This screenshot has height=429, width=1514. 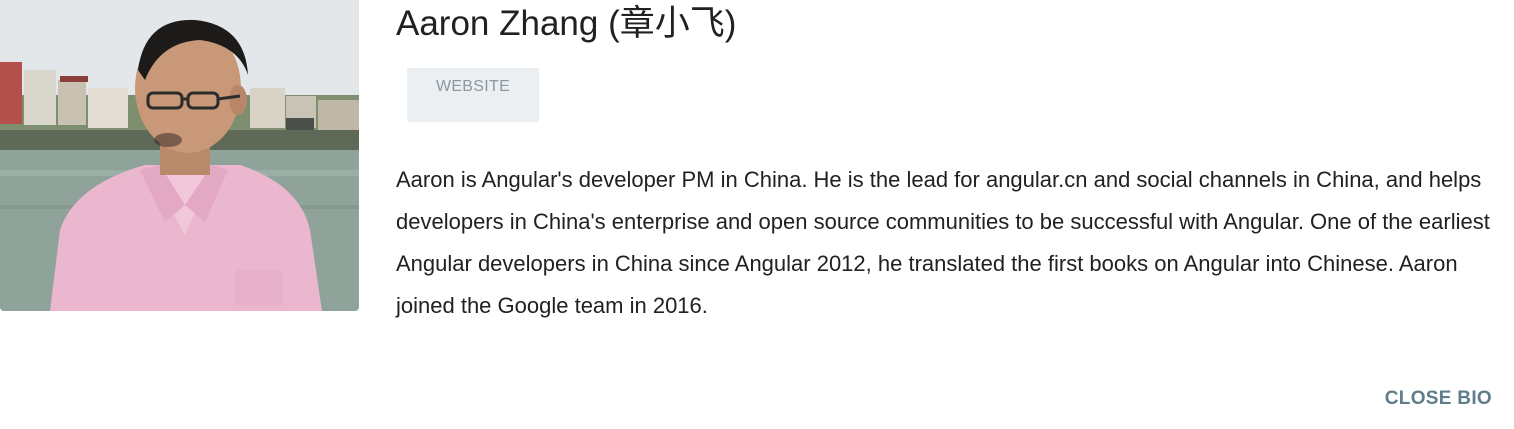 What do you see at coordinates (566, 23) in the screenshot?
I see `speaker-name: Aaron Zhang (章小飞)` at bounding box center [566, 23].